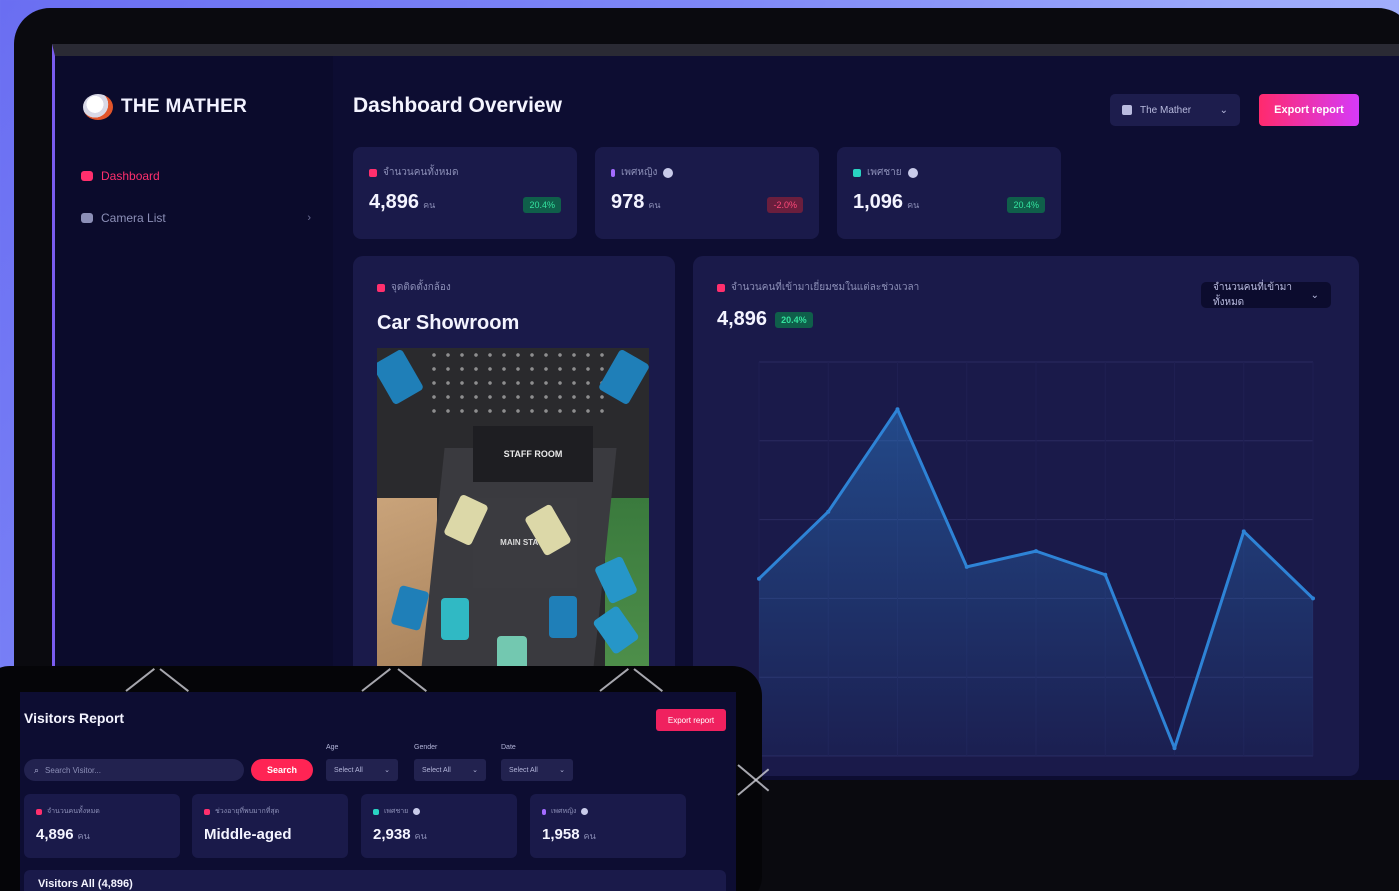 The height and width of the screenshot is (891, 1399). What do you see at coordinates (448, 323) in the screenshot?
I see `showroom-title: Car Showroom` at bounding box center [448, 323].